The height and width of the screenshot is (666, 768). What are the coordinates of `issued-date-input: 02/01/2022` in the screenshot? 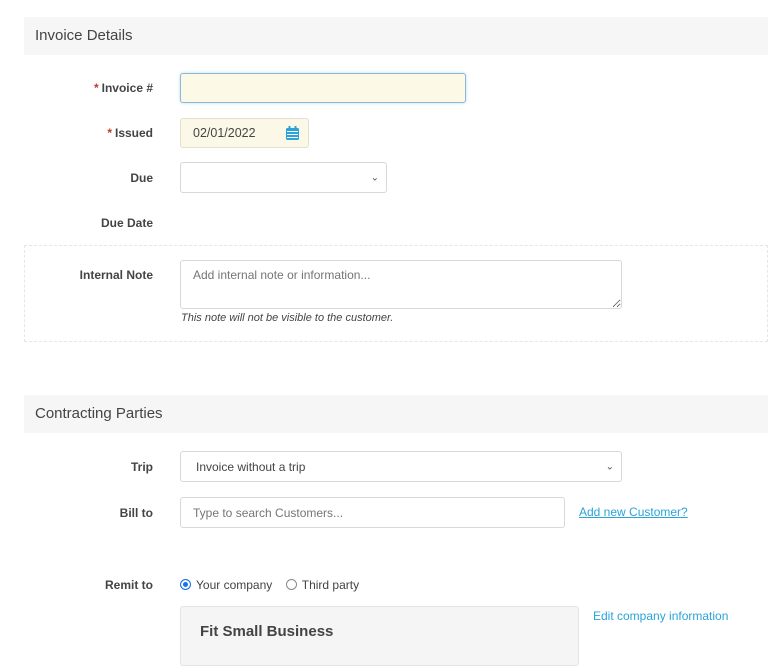 It's located at (244, 133).